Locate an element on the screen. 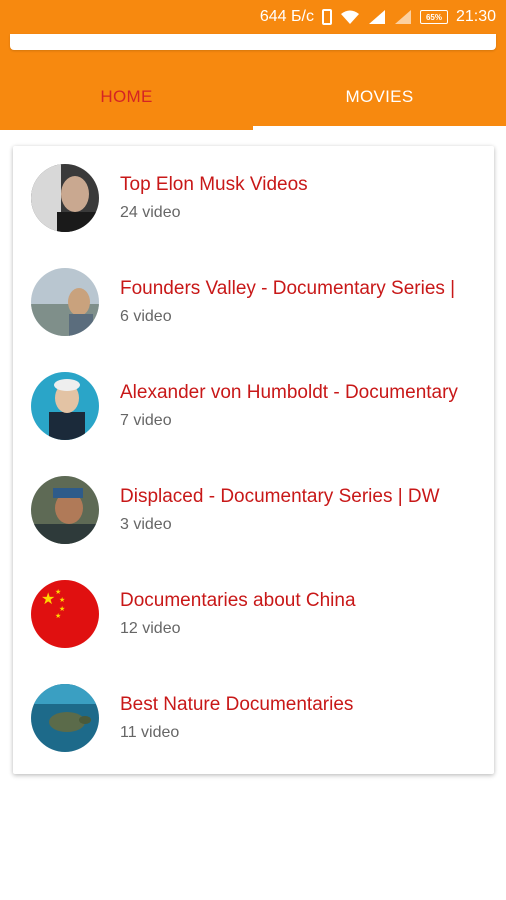  playlist-count: 6 video is located at coordinates (146, 316).